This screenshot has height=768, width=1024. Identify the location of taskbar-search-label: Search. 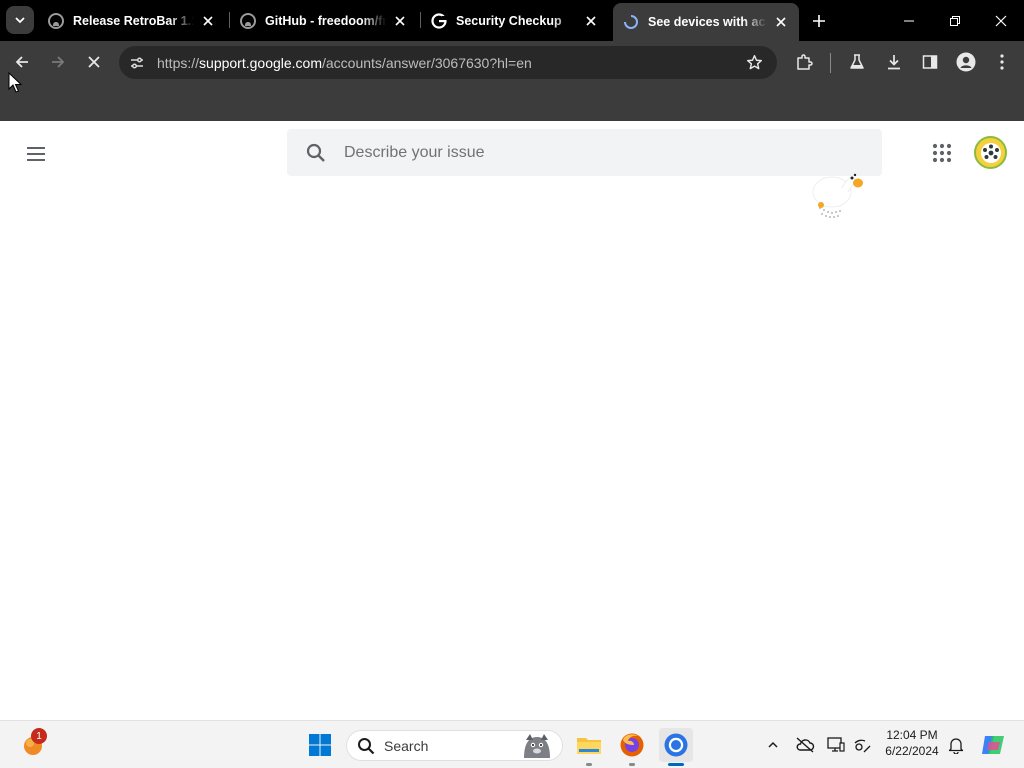
(406, 745).